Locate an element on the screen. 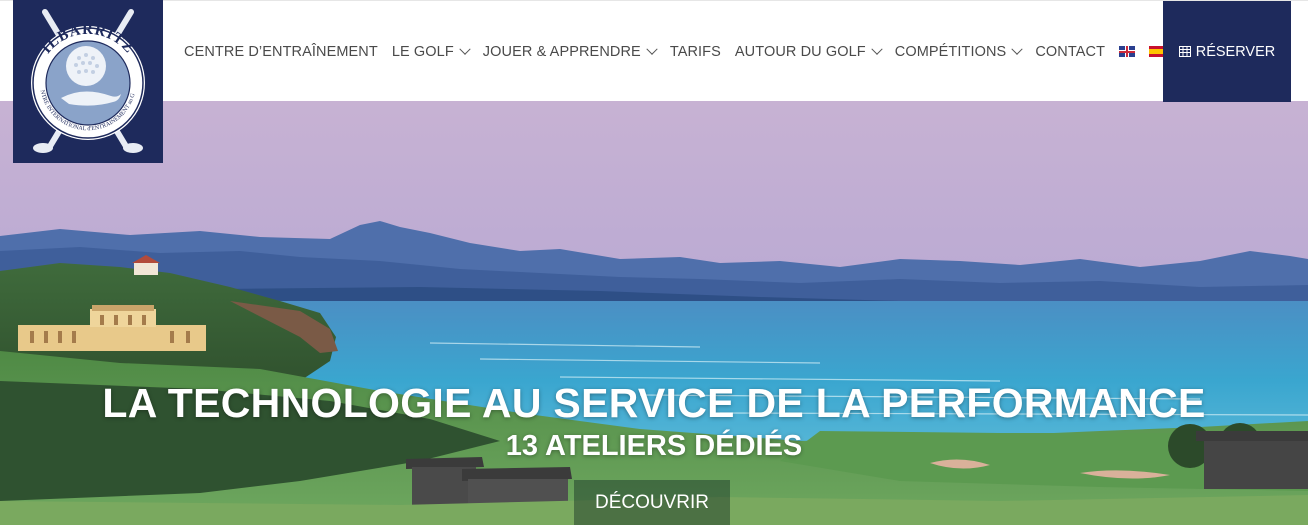 Image resolution: width=1308 pixels, height=525 pixels. nav-item-tarifs: TARIFS is located at coordinates (695, 52).